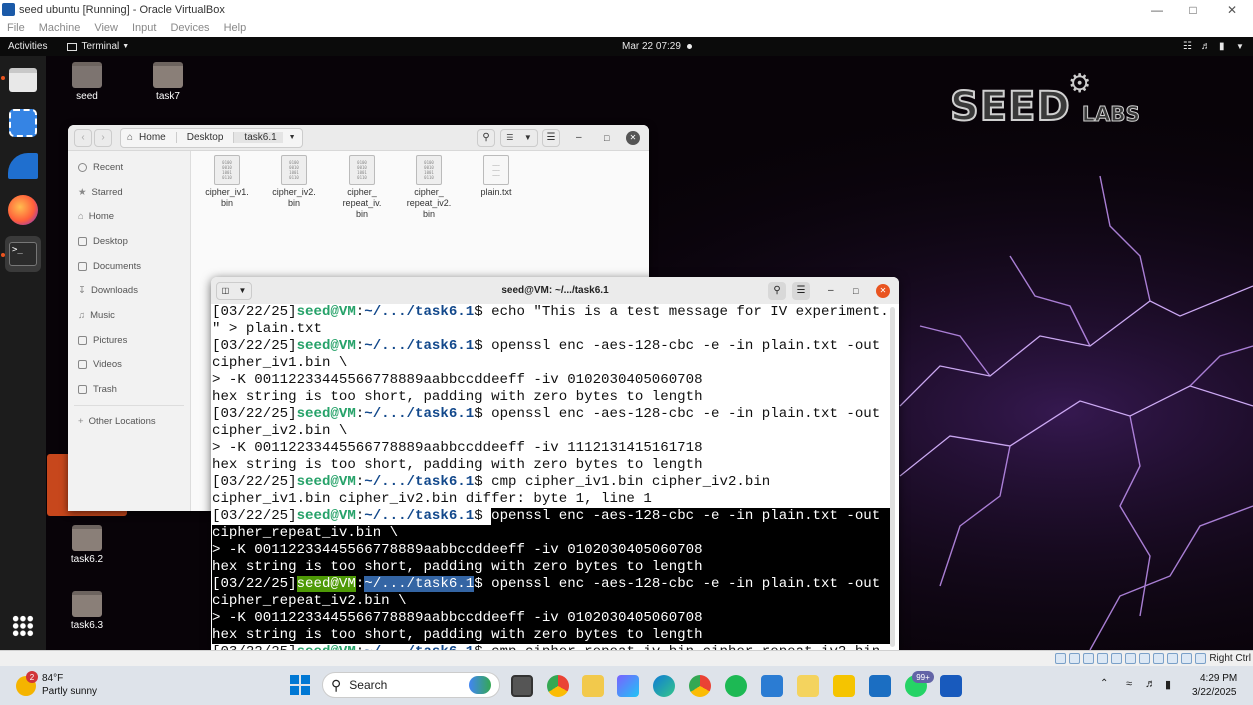 This screenshot has height=705, width=1253. What do you see at coordinates (129, 389) in the screenshot?
I see `sidebar-item-trash: Trash` at bounding box center [129, 389].